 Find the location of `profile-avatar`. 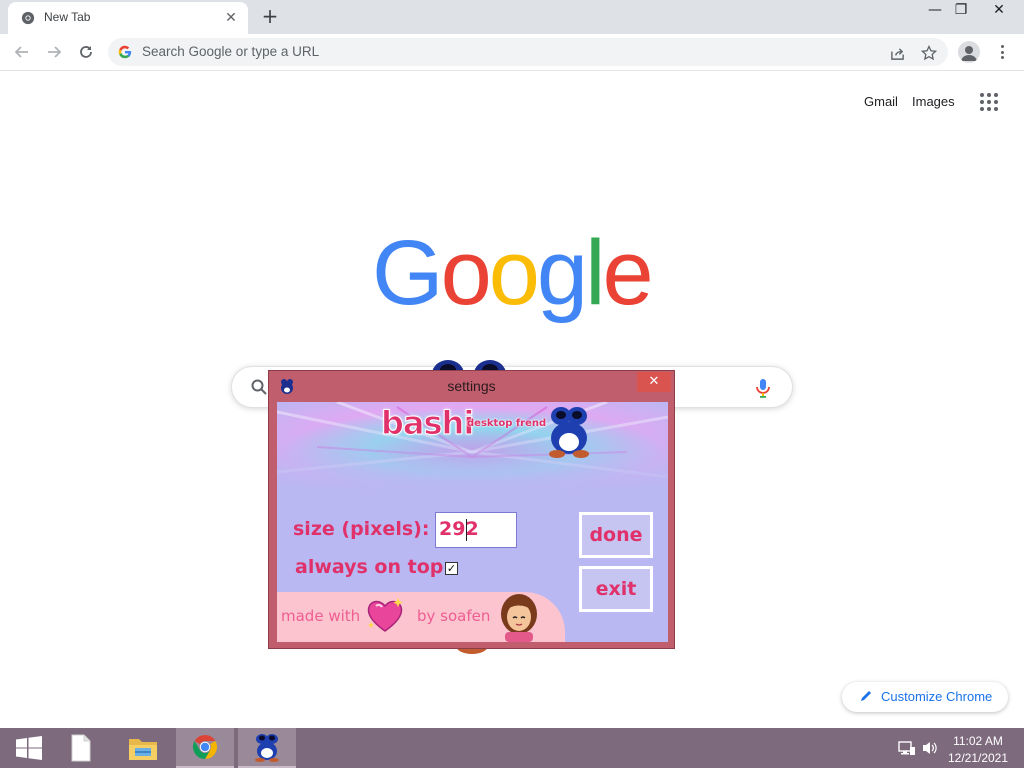

profile-avatar is located at coordinates (969, 52).